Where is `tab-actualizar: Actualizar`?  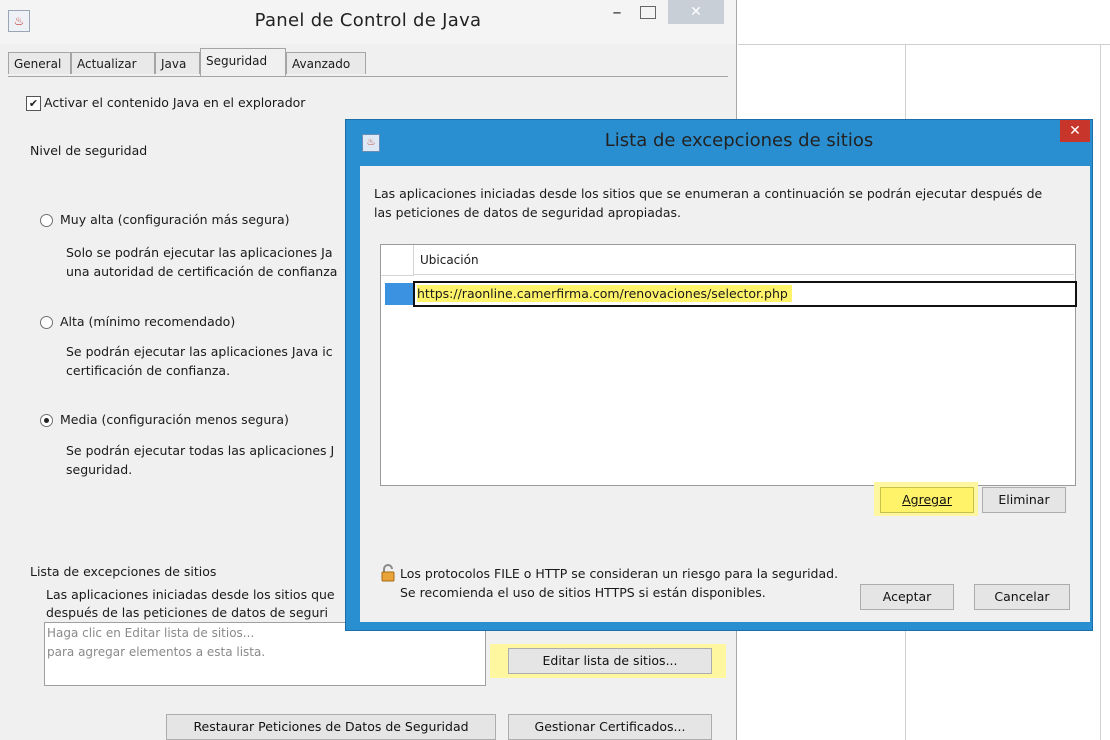
tab-actualizar: Actualizar is located at coordinates (113, 63).